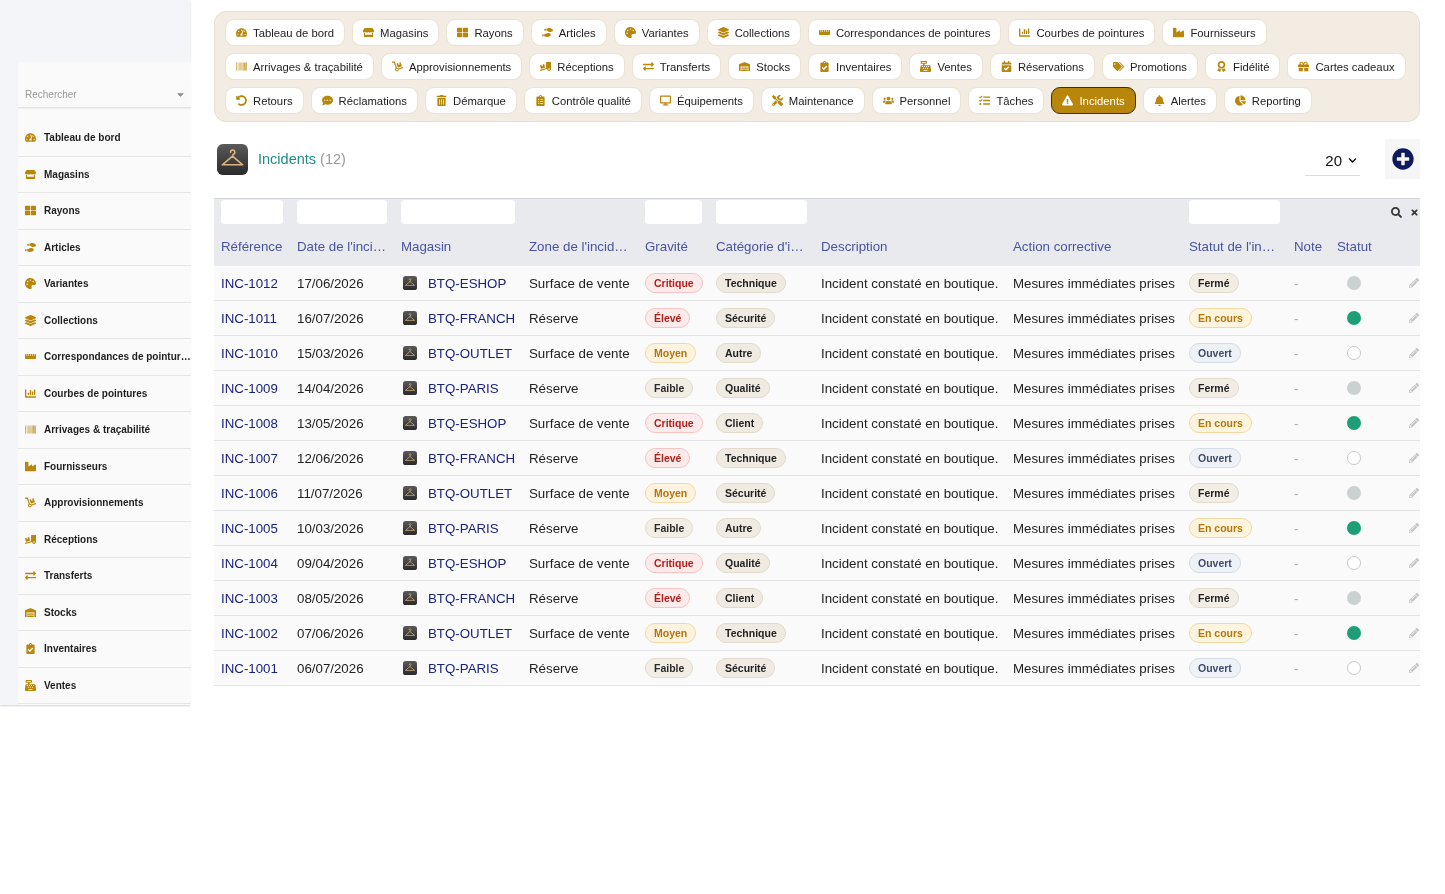 This screenshot has height=894, width=1445. Describe the element at coordinates (1354, 246) in the screenshot. I see `column-header: Statut` at that location.